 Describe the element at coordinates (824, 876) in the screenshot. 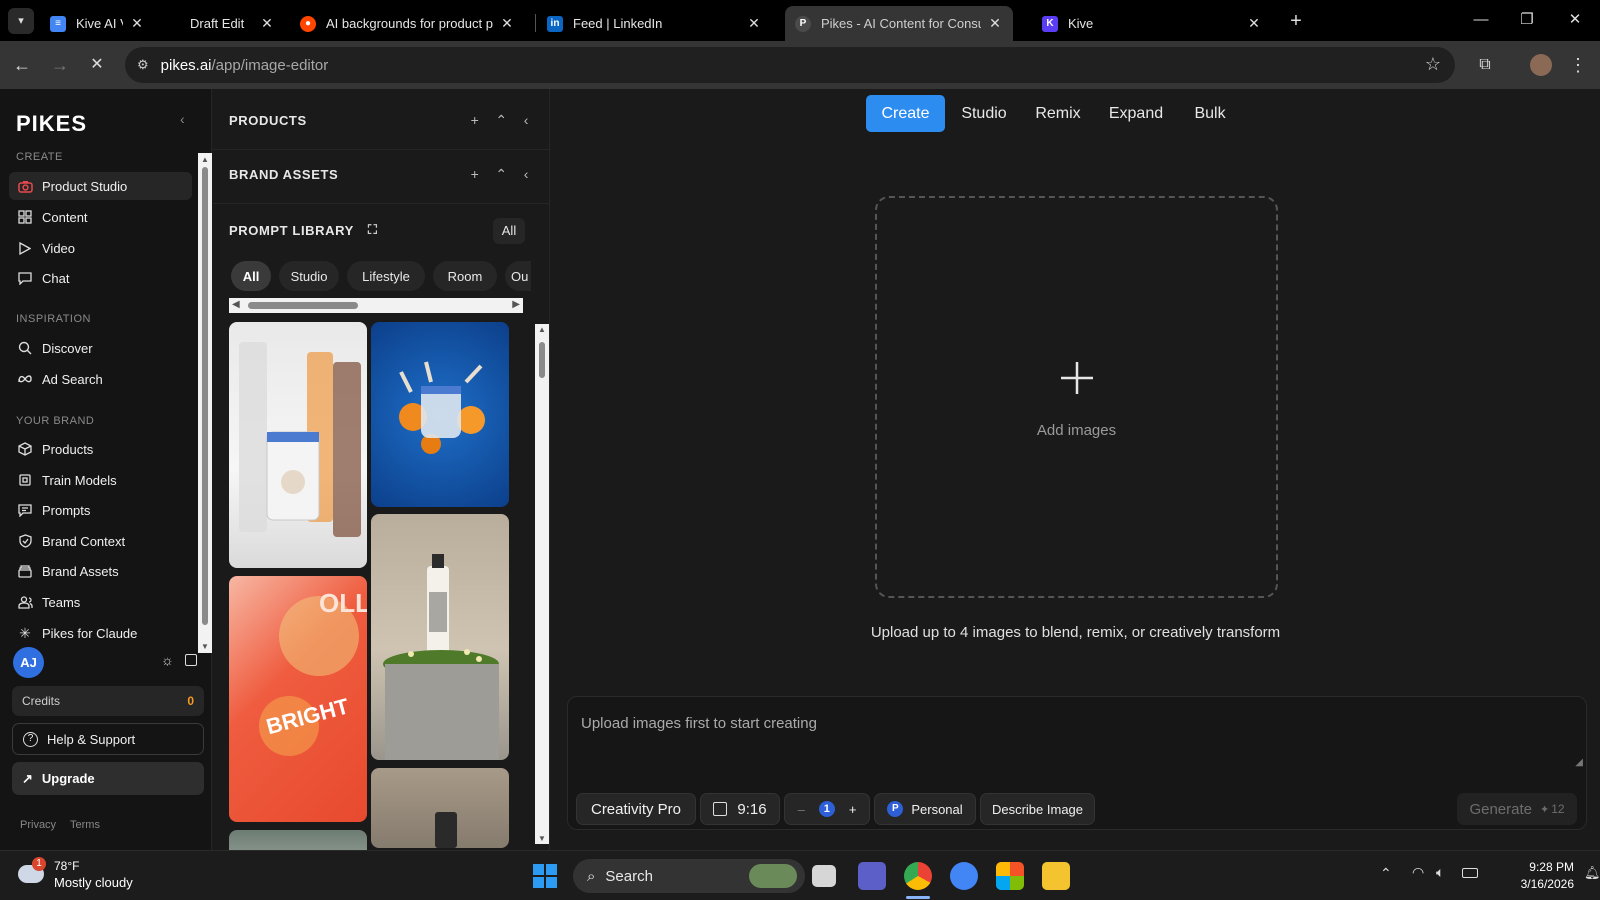

I see `task-view-icon` at that location.